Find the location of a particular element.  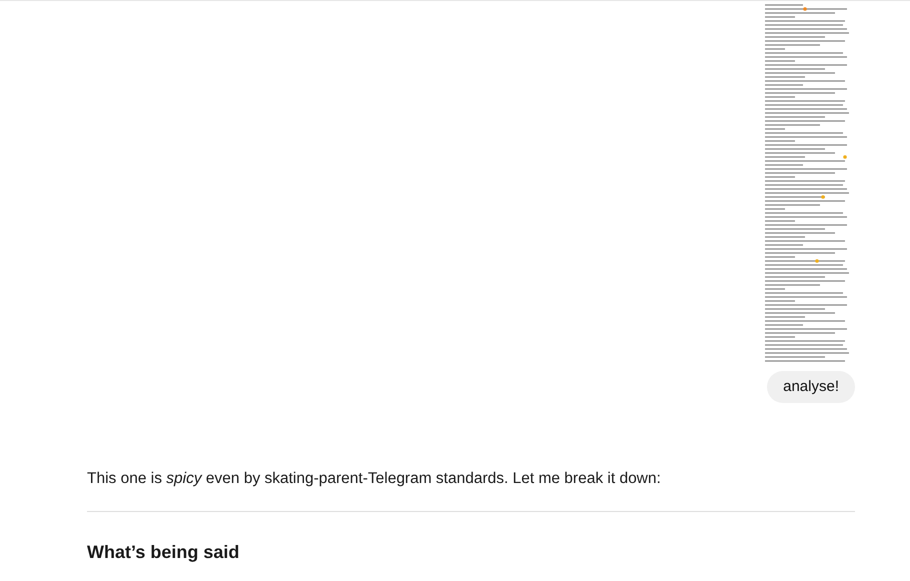

reply-paragraph: This one is spicy even by skating-parent-Telegram standards. Let me break it down: is located at coordinates (374, 479).